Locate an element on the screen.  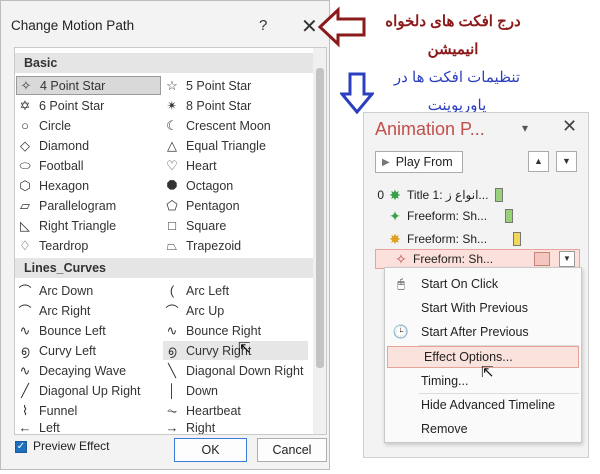
crescent-moon-icon: ☾ is located at coordinates (172, 125).